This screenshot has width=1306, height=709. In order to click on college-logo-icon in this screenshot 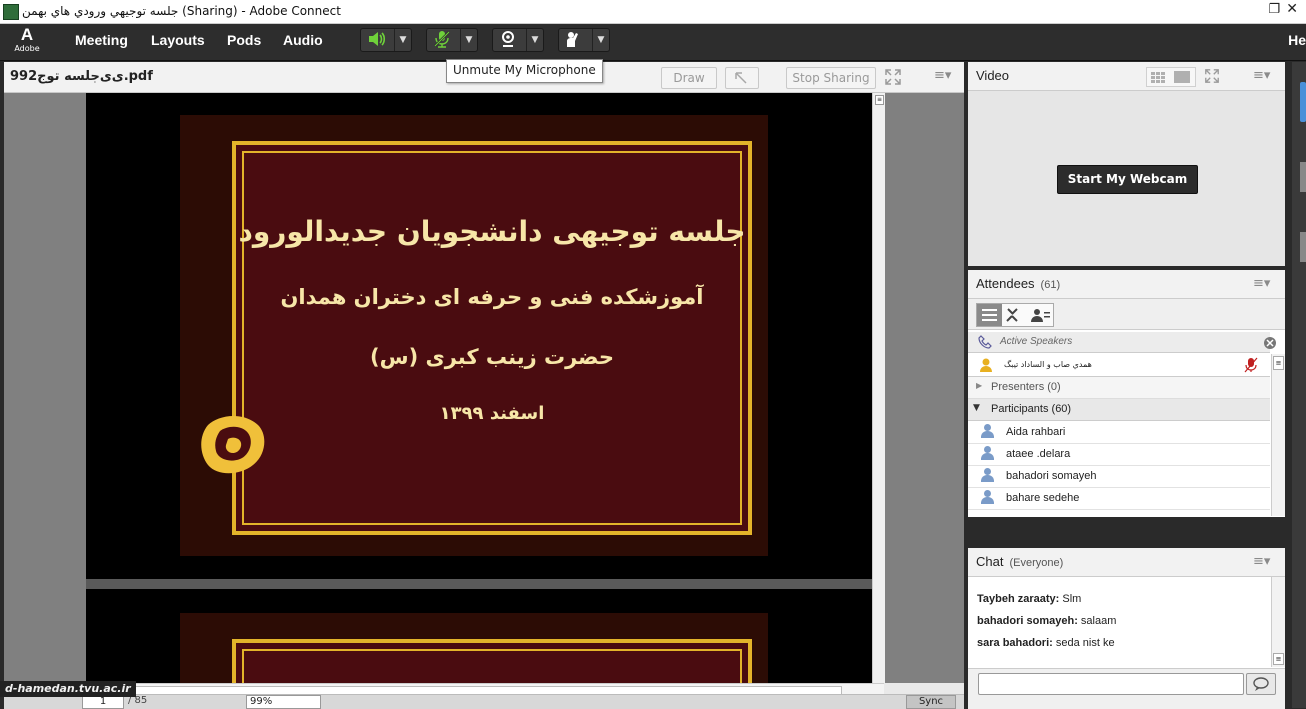, I will do `click(233, 444)`.